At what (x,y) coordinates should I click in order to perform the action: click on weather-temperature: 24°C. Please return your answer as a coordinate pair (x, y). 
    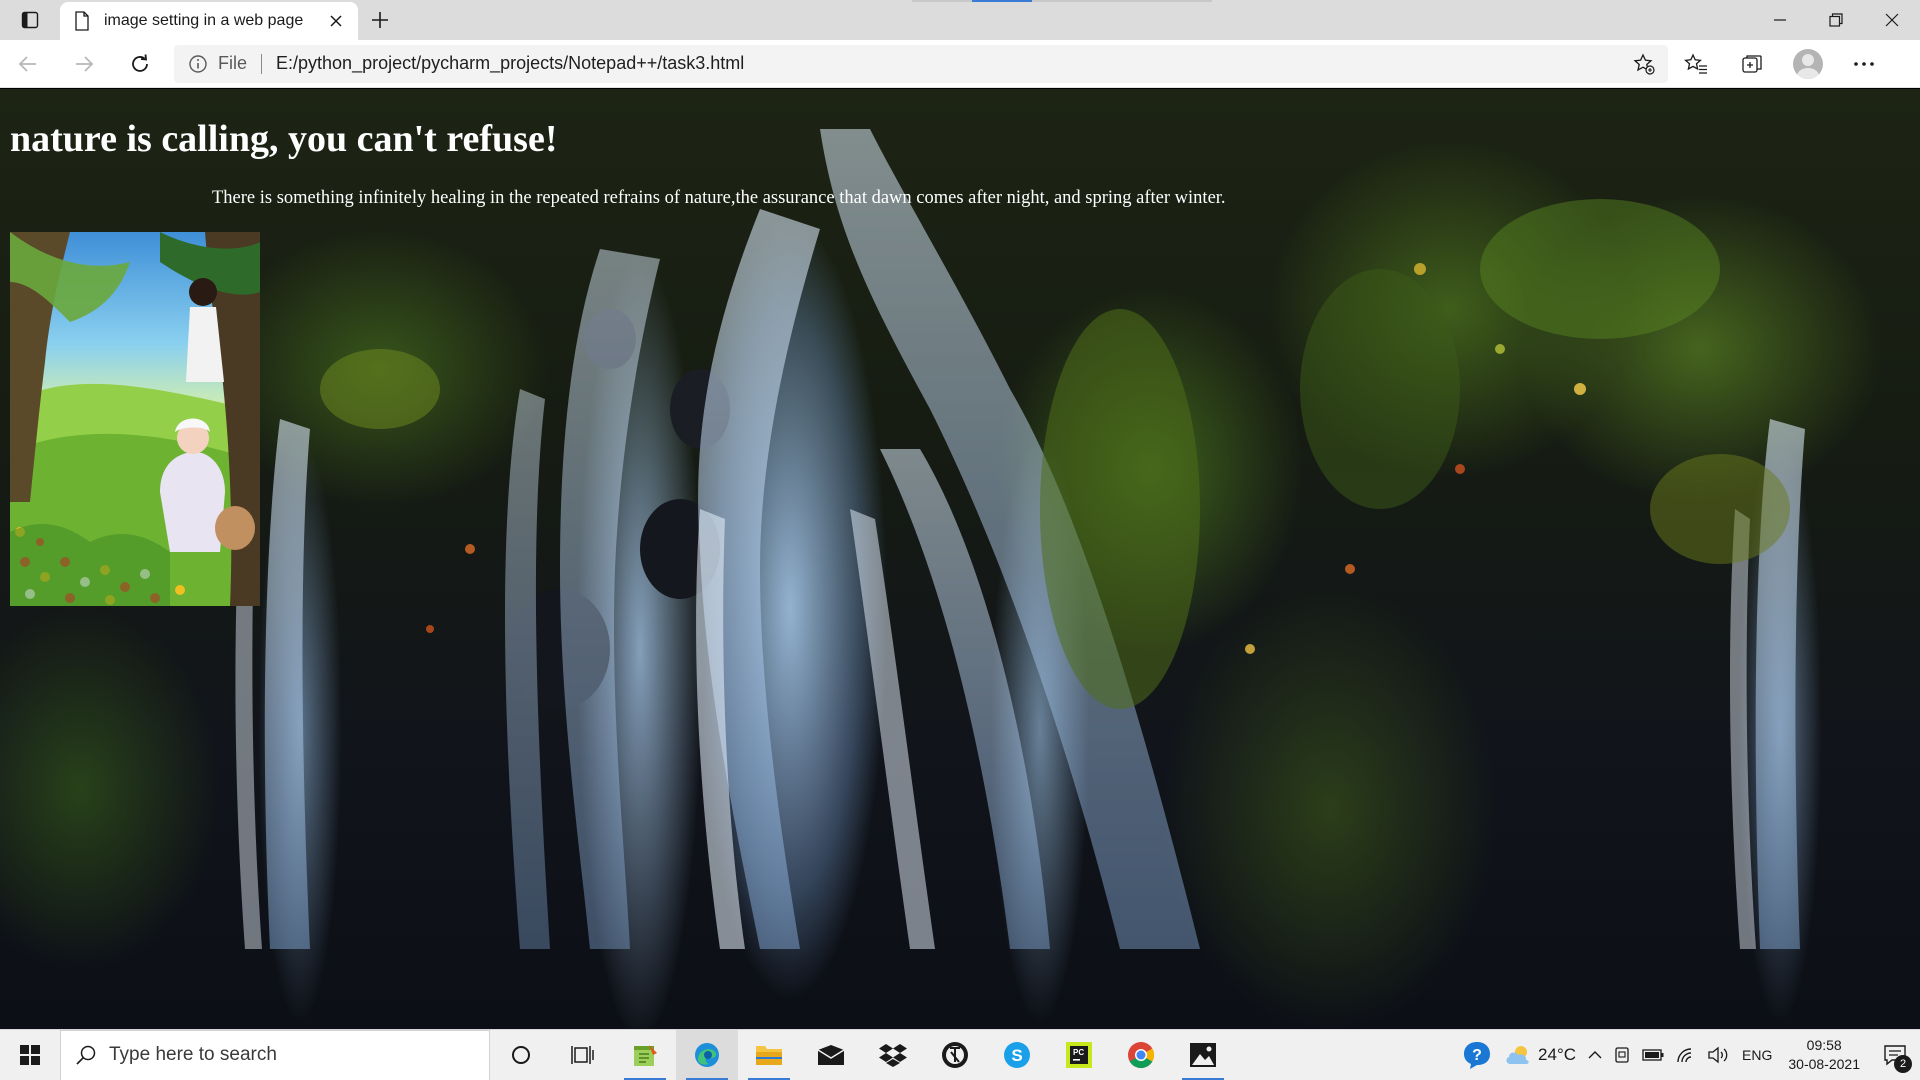
    Looking at the image, I should click on (1557, 1054).